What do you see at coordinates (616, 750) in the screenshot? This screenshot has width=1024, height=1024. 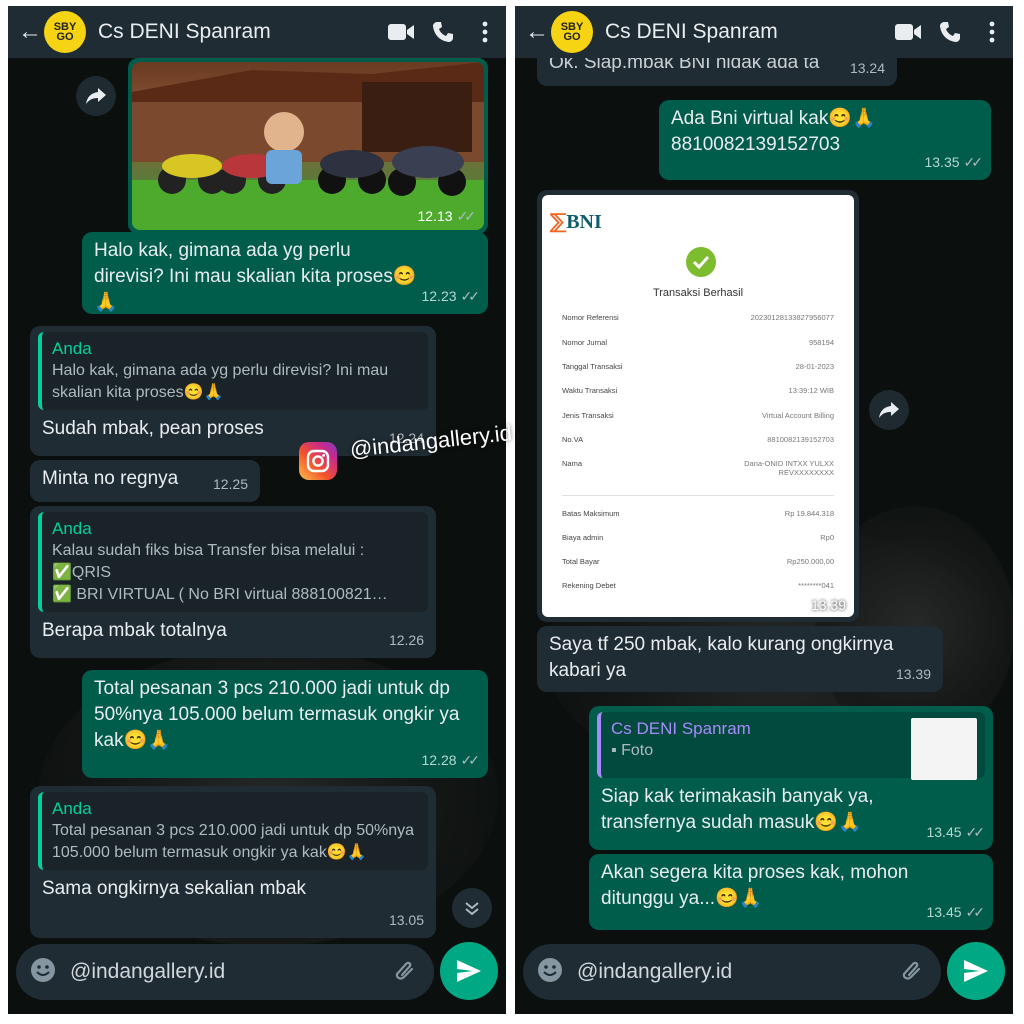 I see `photo-icon: ▪` at bounding box center [616, 750].